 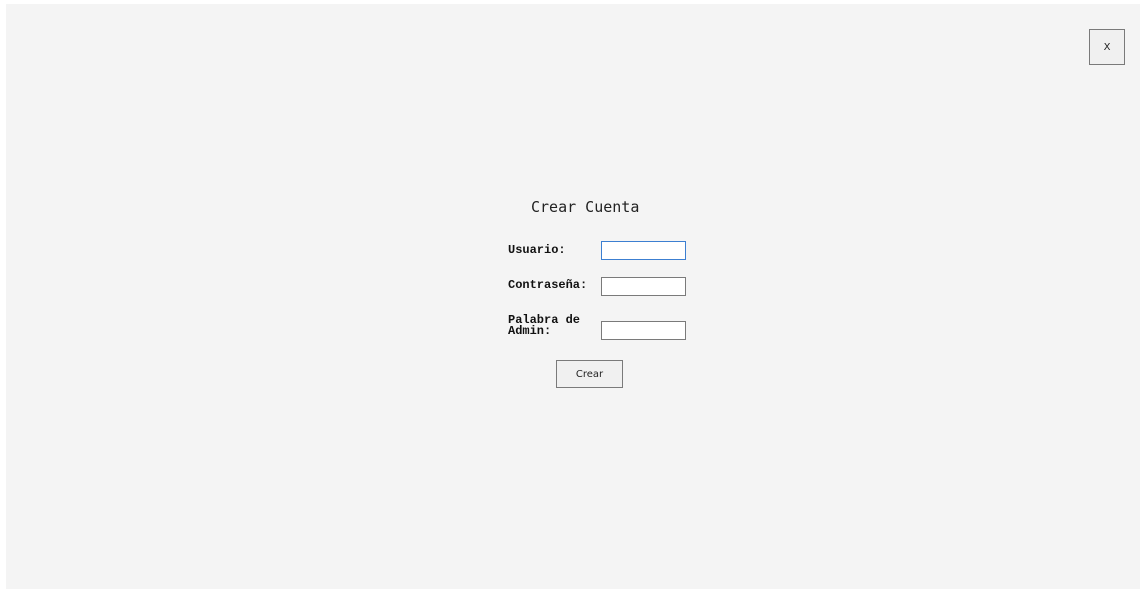 I want to click on close-button: X, so click(x=1107, y=47).